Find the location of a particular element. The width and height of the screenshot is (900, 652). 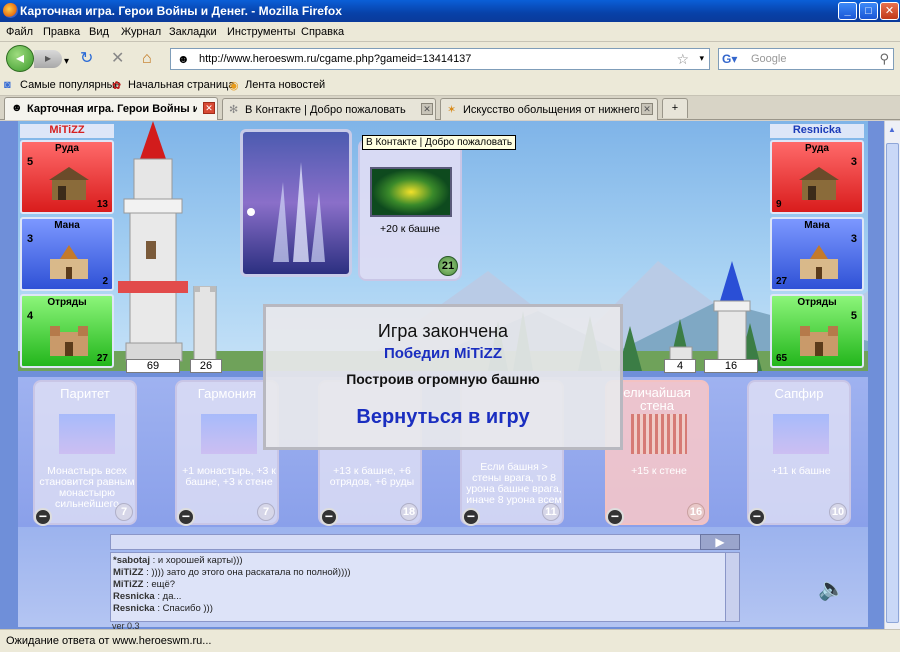

tab-vkontakte: ✻ В Контакте | Добро пожаловать ✕ is located at coordinates (329, 109).